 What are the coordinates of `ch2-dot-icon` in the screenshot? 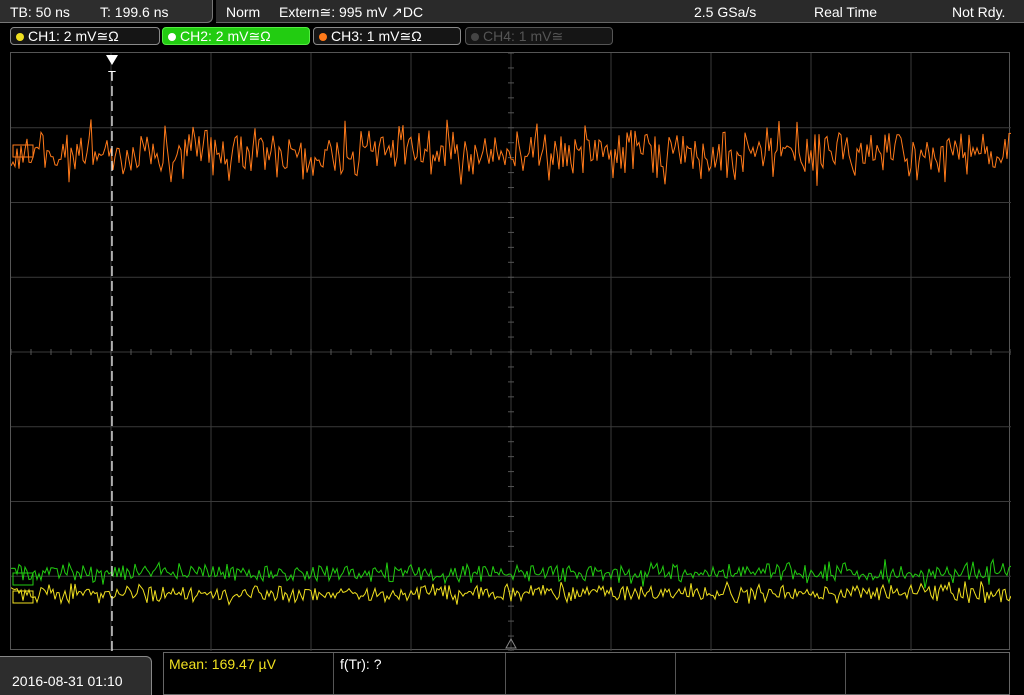 It's located at (172, 37).